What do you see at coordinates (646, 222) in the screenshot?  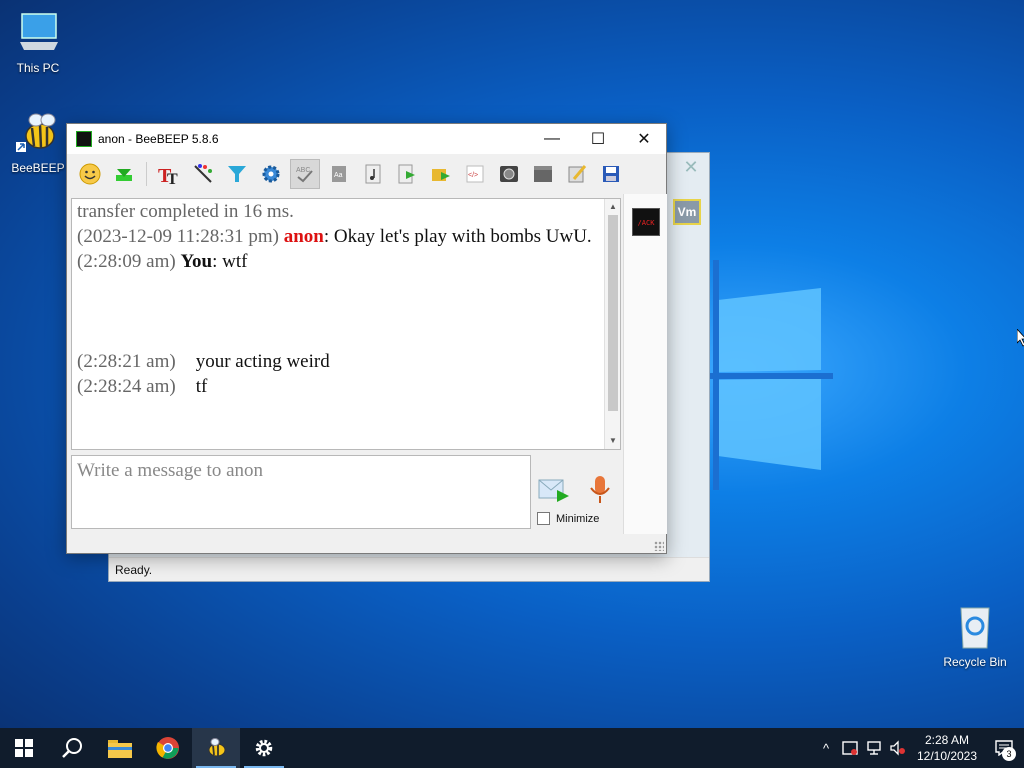 I see `avatar: /ACK` at bounding box center [646, 222].